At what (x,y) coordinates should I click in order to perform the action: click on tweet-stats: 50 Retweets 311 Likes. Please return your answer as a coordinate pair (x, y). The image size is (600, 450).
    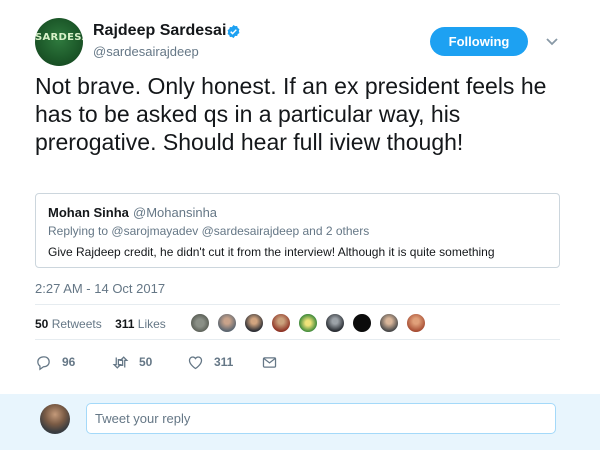
    Looking at the image, I should click on (100, 324).